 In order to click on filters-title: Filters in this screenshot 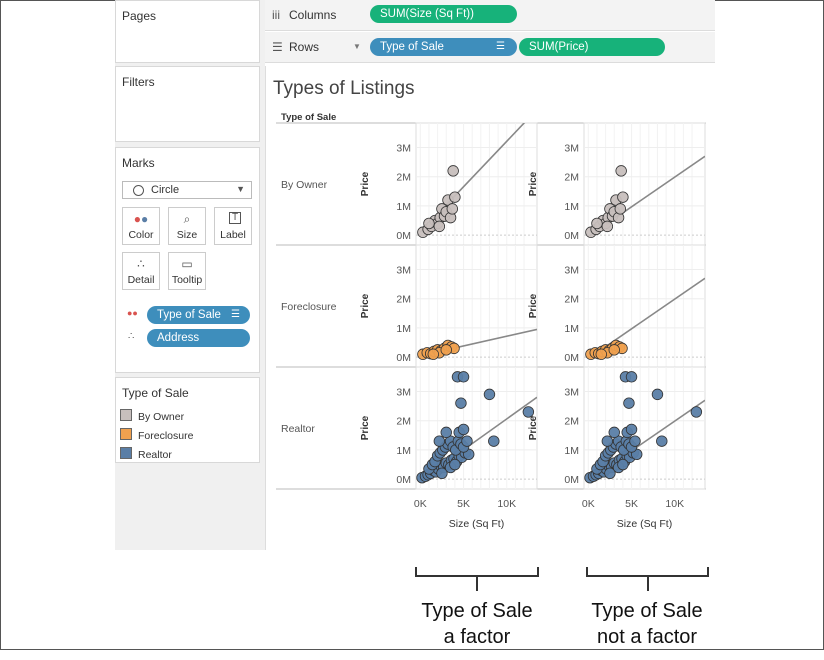, I will do `click(138, 82)`.